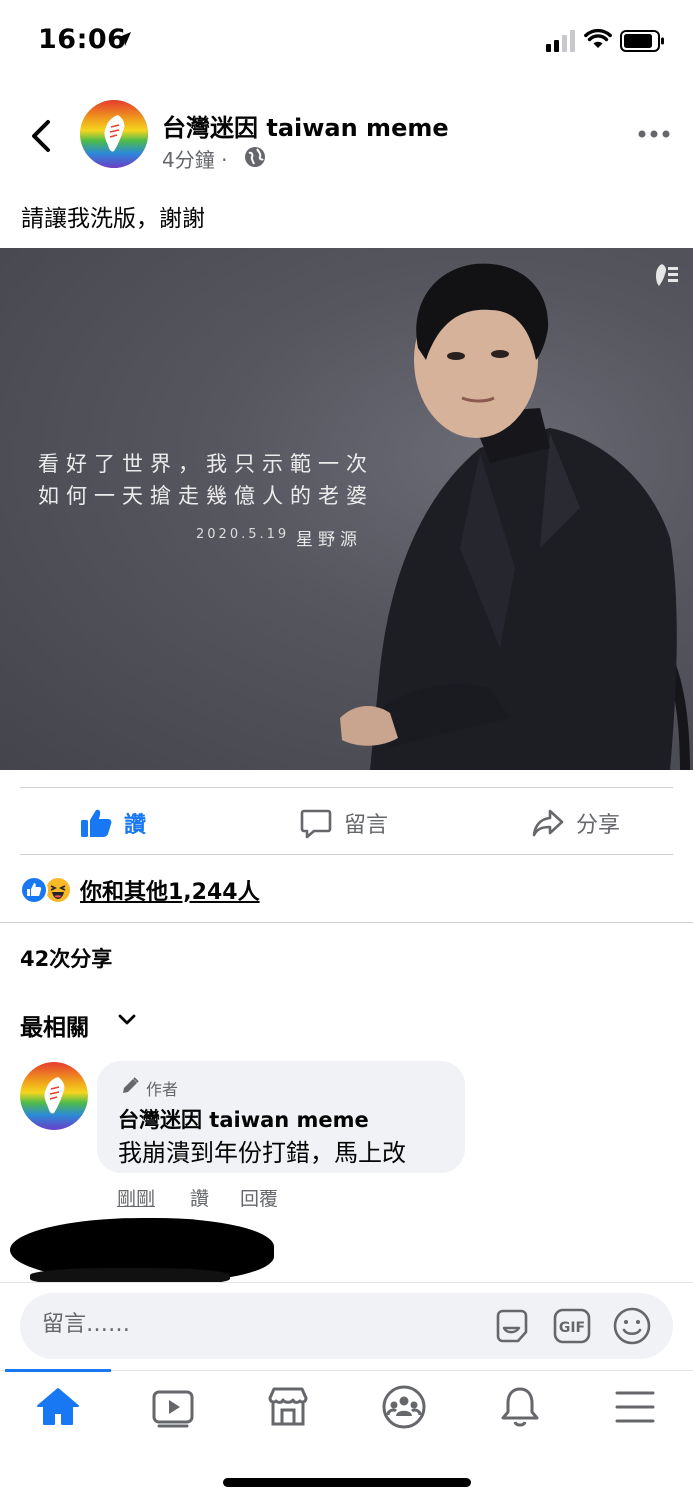 The height and width of the screenshot is (1500, 693). Describe the element at coordinates (170, 890) in the screenshot. I see `reactions-count: 你和其他1,244人` at that location.